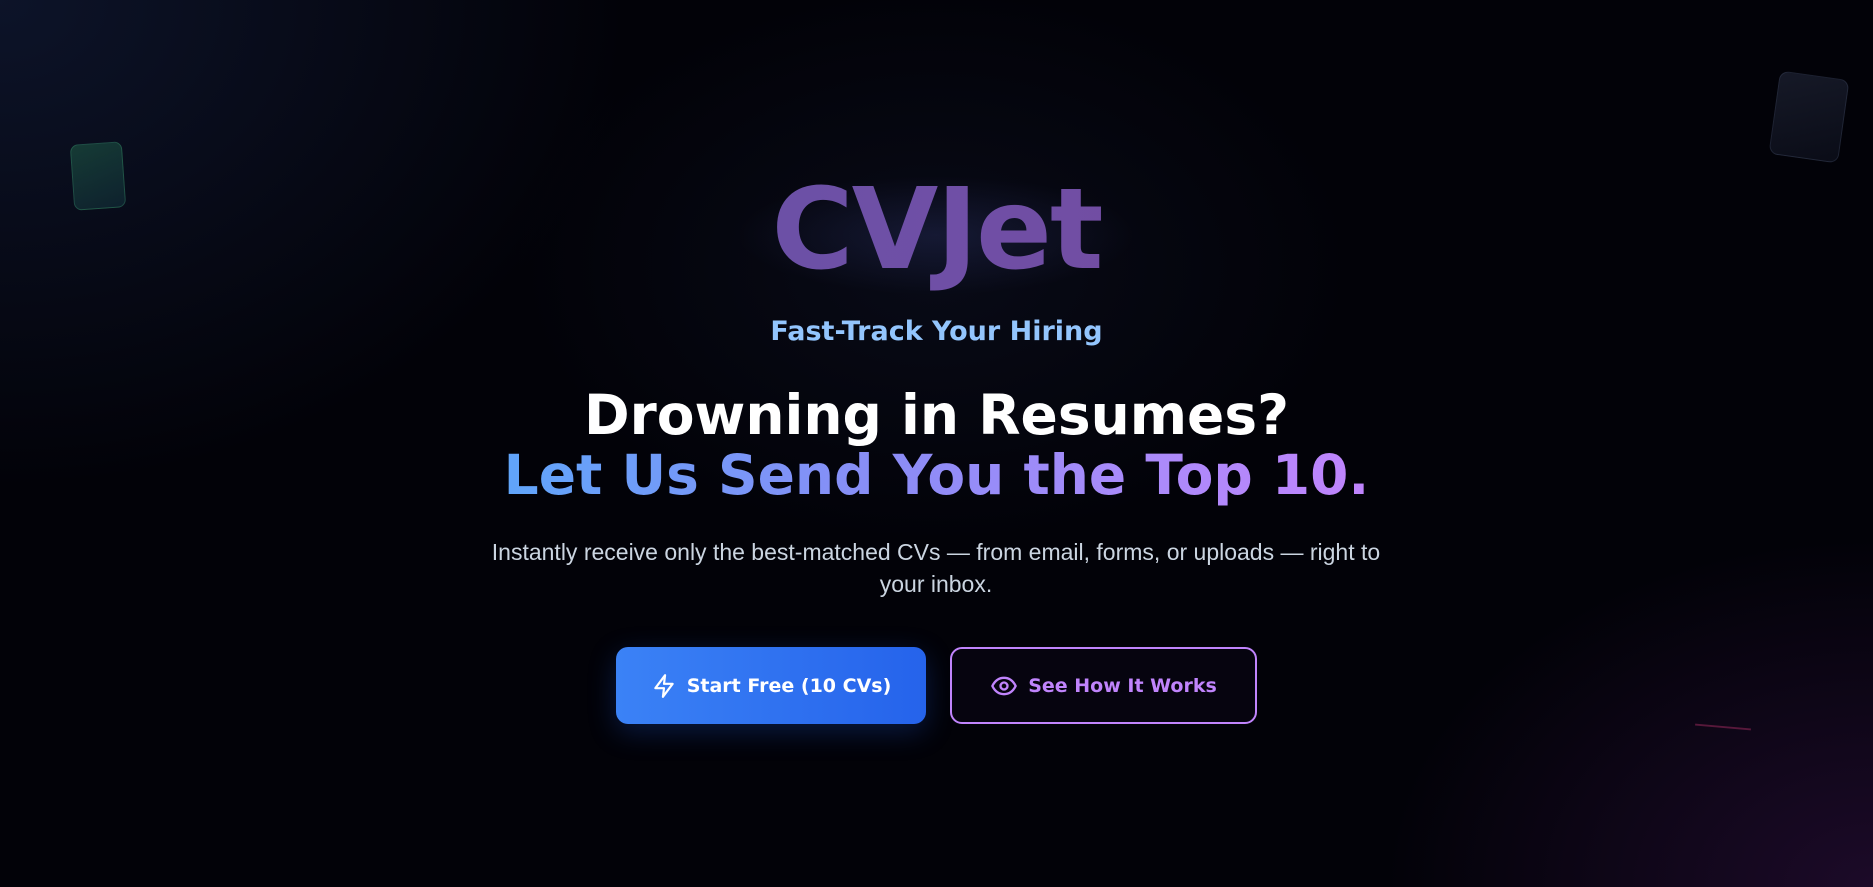 This screenshot has width=1873, height=887. Describe the element at coordinates (1723, 727) in the screenshot. I see `decorative-line` at that location.